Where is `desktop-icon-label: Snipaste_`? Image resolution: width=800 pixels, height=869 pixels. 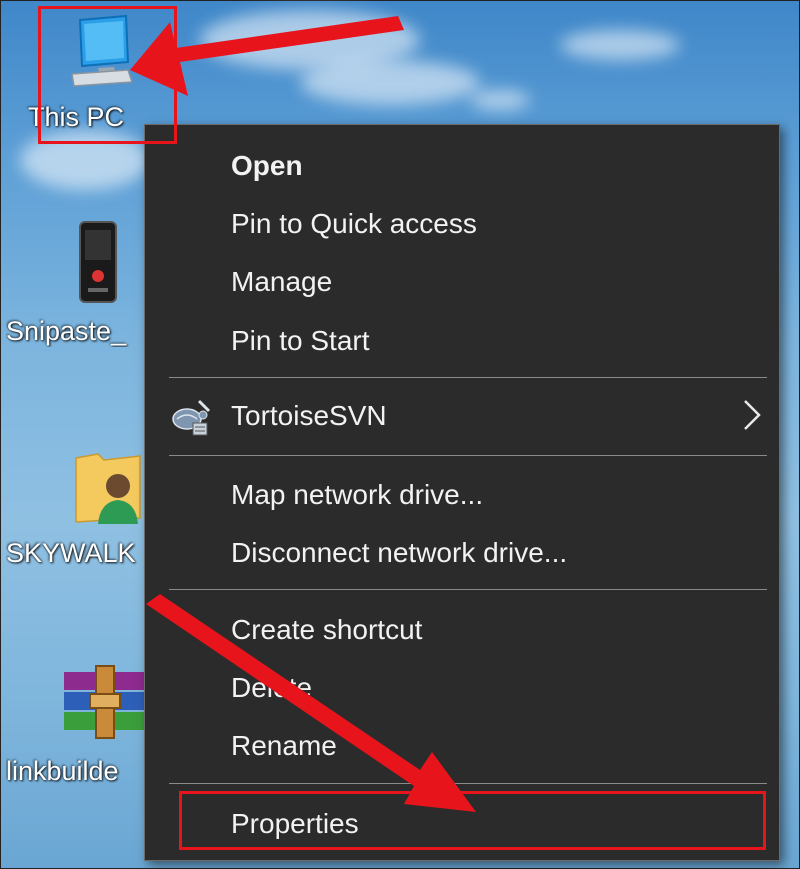 desktop-icon-label: Snipaste_ is located at coordinates (66, 331).